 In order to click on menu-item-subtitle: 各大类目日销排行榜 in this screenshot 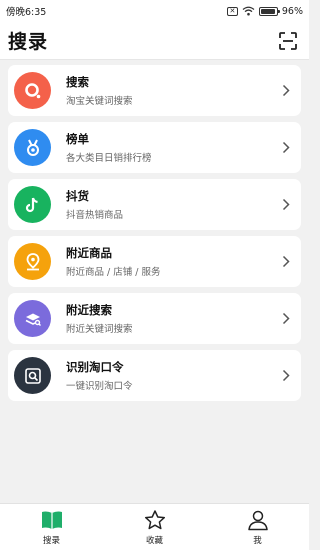, I will do `click(109, 158)`.